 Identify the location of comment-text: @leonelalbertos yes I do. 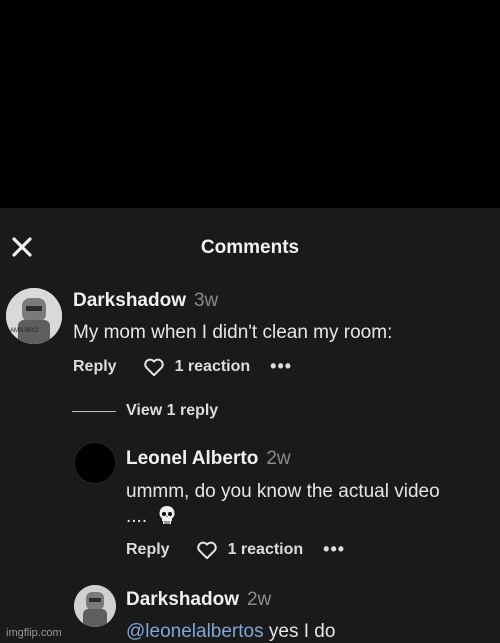
(230, 632).